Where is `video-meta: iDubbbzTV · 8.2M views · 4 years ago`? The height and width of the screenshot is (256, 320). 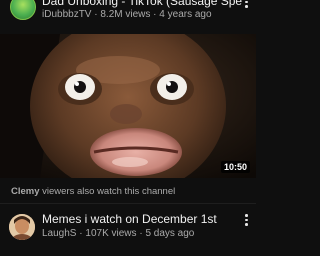
video-meta: iDubbbzTV · 8.2M views · 4 years ago is located at coordinates (127, 14).